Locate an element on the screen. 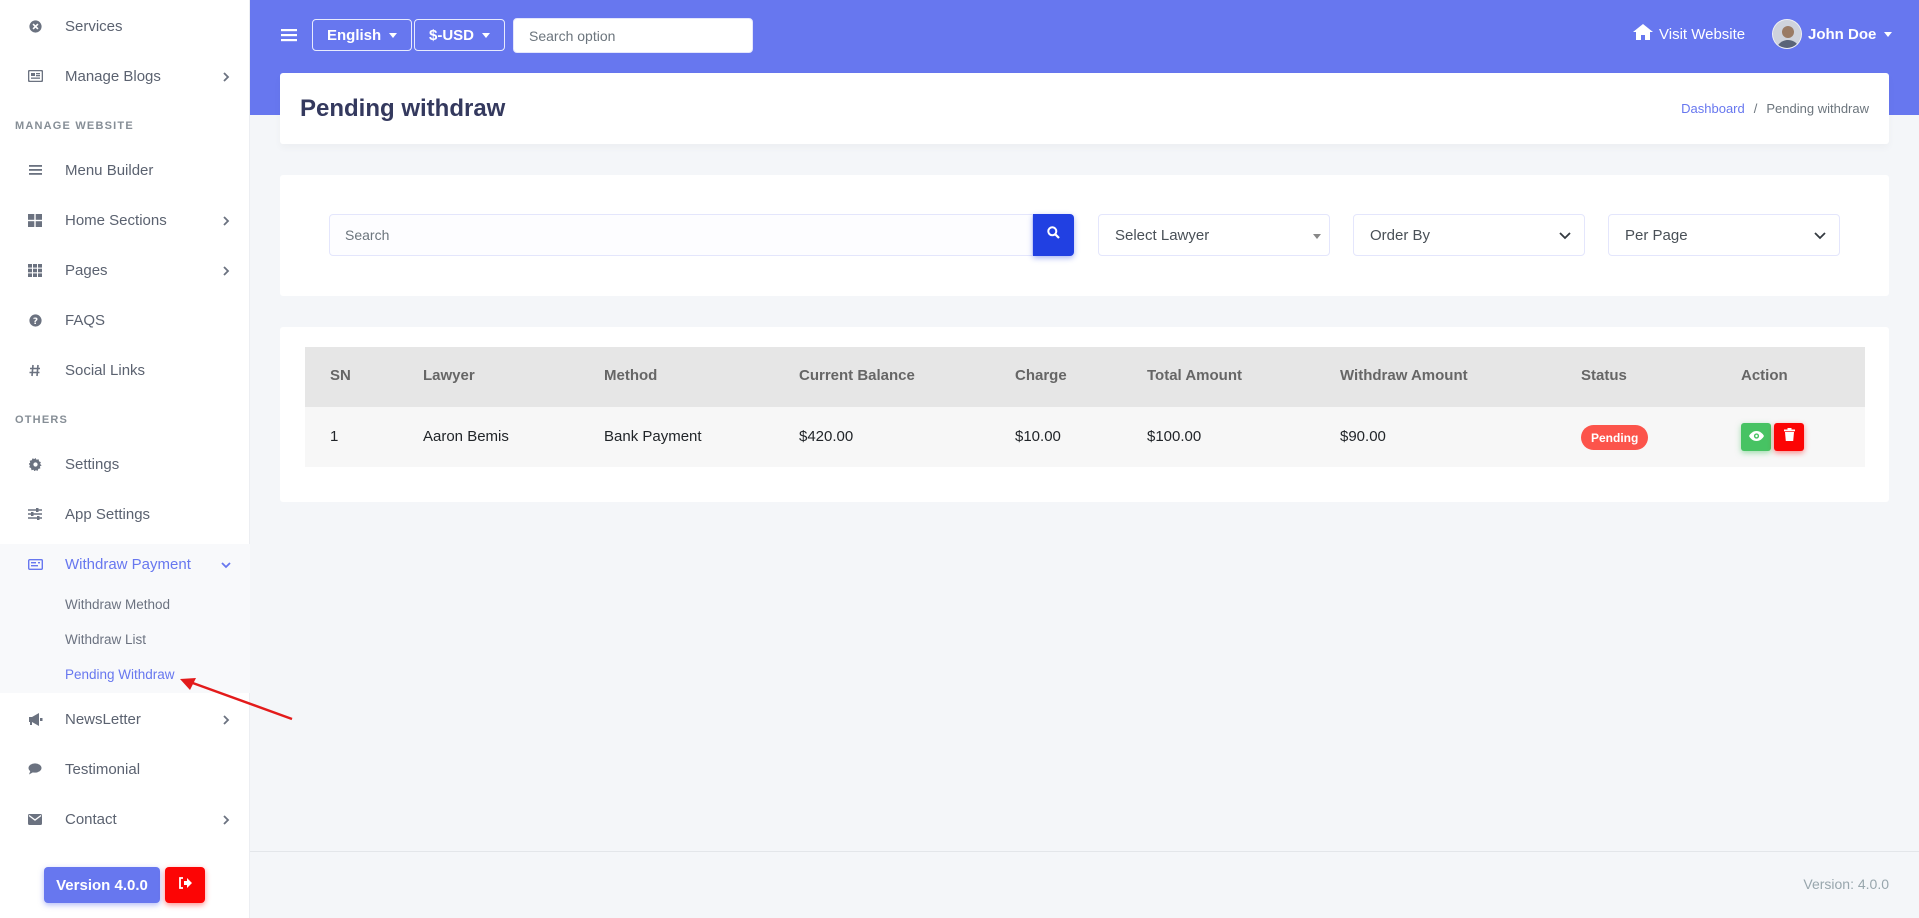 This screenshot has width=1919, height=918. status-badge: Pending is located at coordinates (1615, 437).